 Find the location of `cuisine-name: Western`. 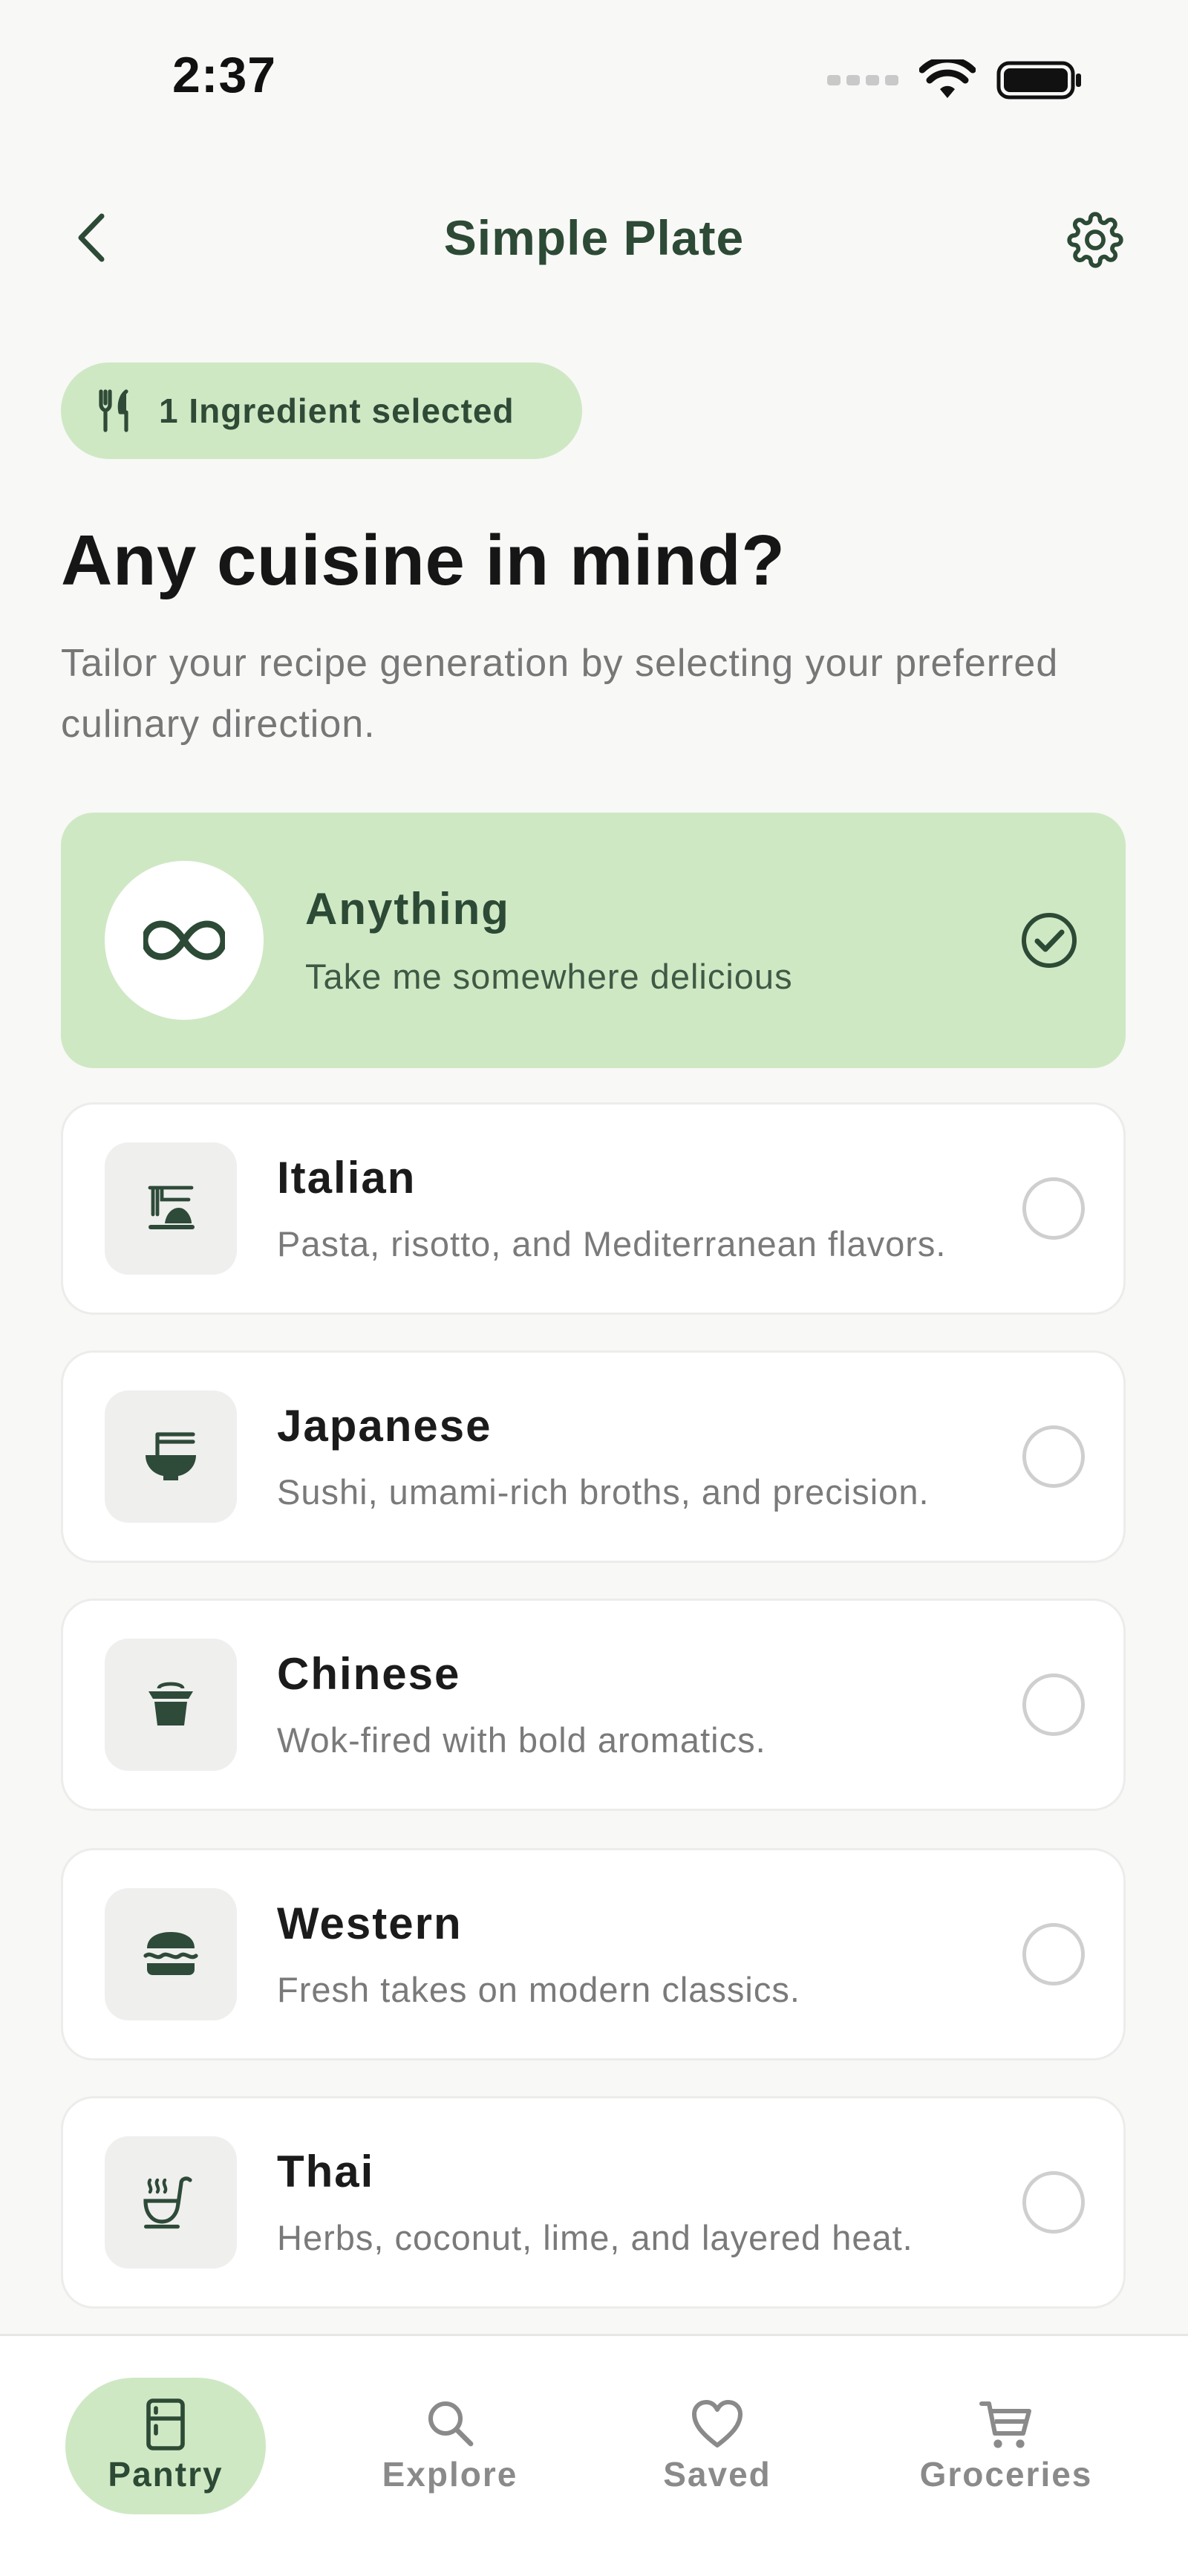

cuisine-name: Western is located at coordinates (370, 1924).